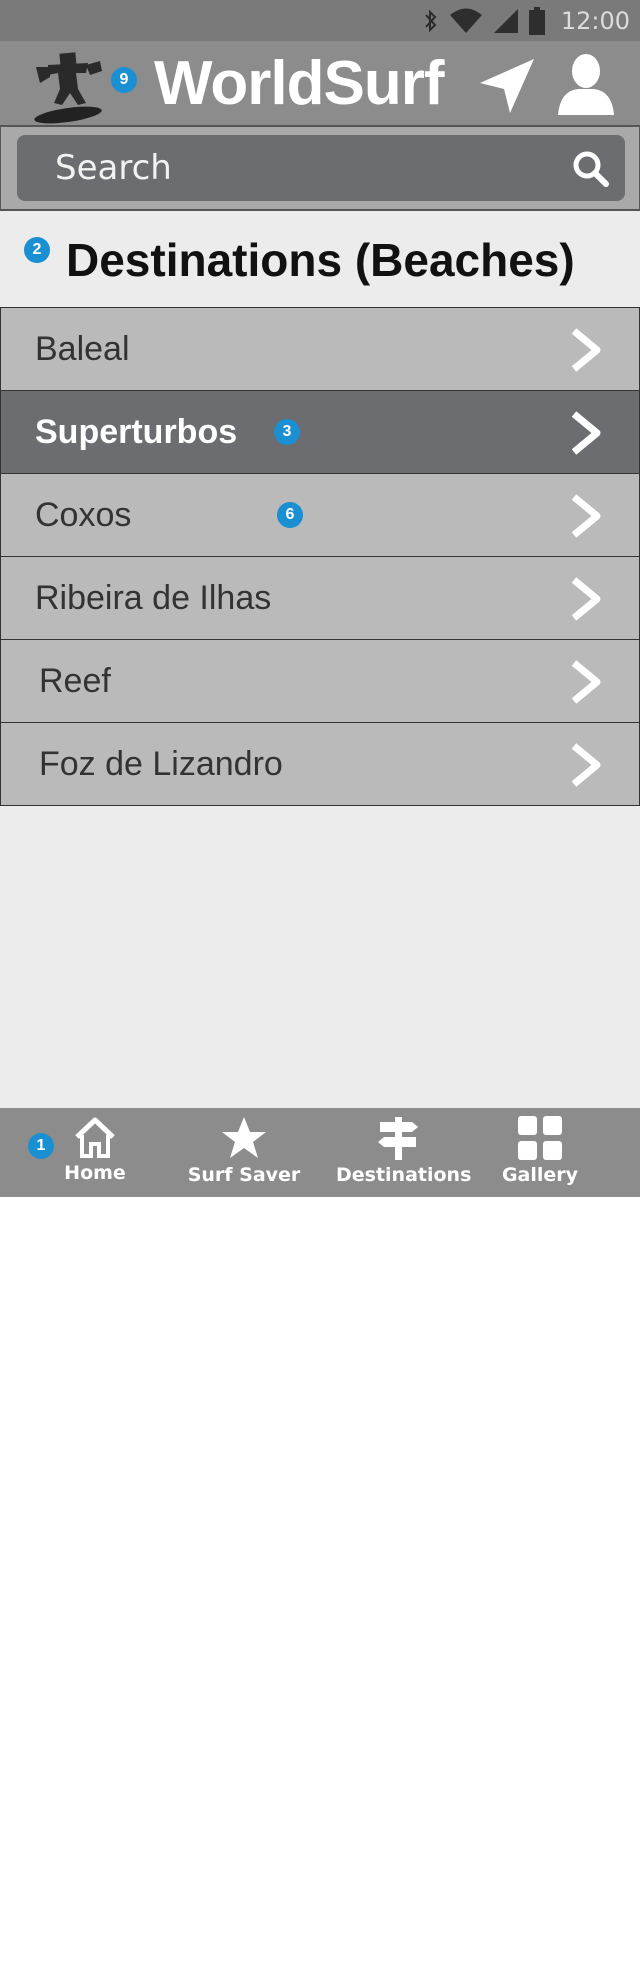 The image size is (640, 1980). I want to click on tab-label: Gallery, so click(540, 1175).